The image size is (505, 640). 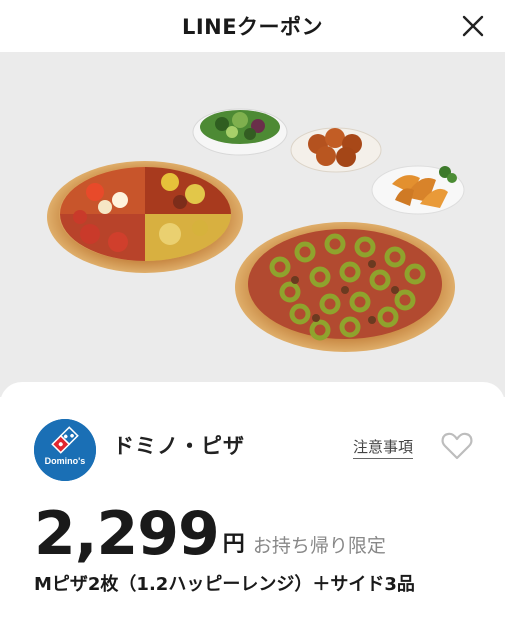 What do you see at coordinates (457, 446) in the screenshot?
I see `heart-icon` at bounding box center [457, 446].